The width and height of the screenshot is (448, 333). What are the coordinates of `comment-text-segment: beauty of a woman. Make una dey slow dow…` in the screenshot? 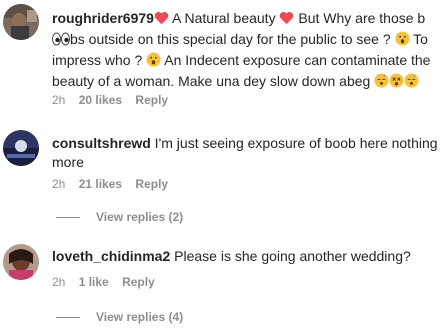 It's located at (213, 81).